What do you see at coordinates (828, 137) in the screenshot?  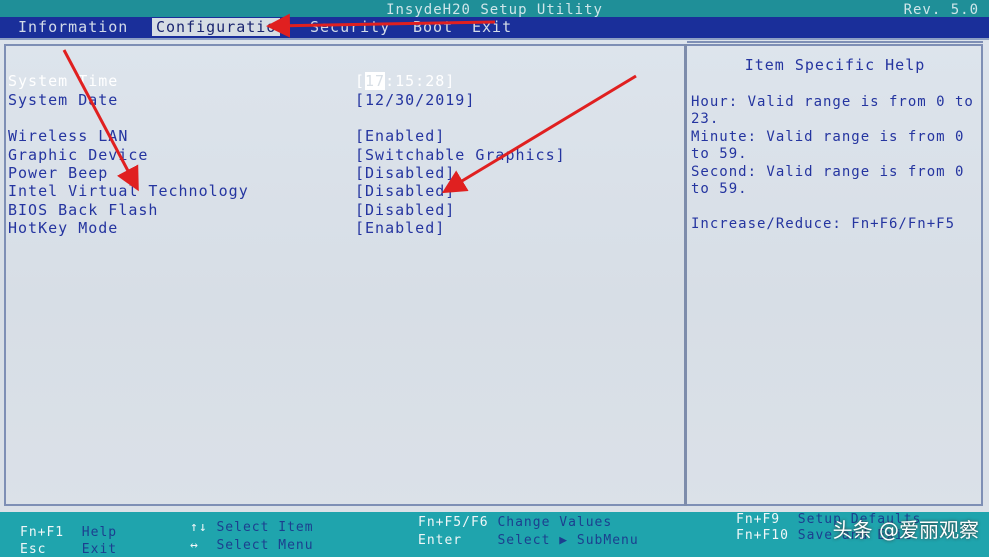 I see `help-line: Minute: Valid range is from 0` at bounding box center [828, 137].